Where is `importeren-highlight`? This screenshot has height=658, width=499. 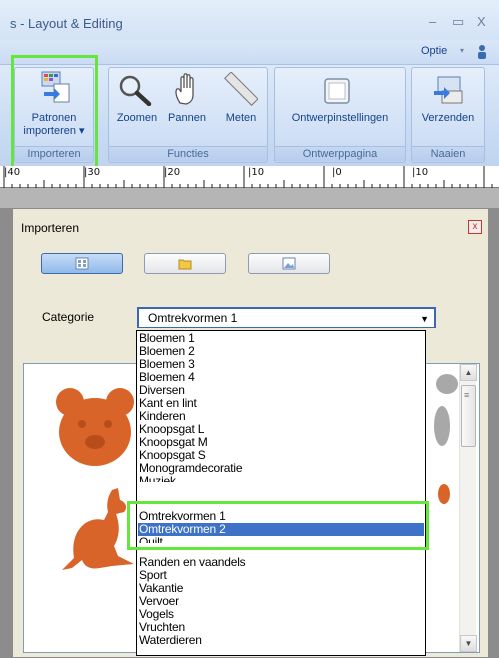 importeren-highlight is located at coordinates (54, 112).